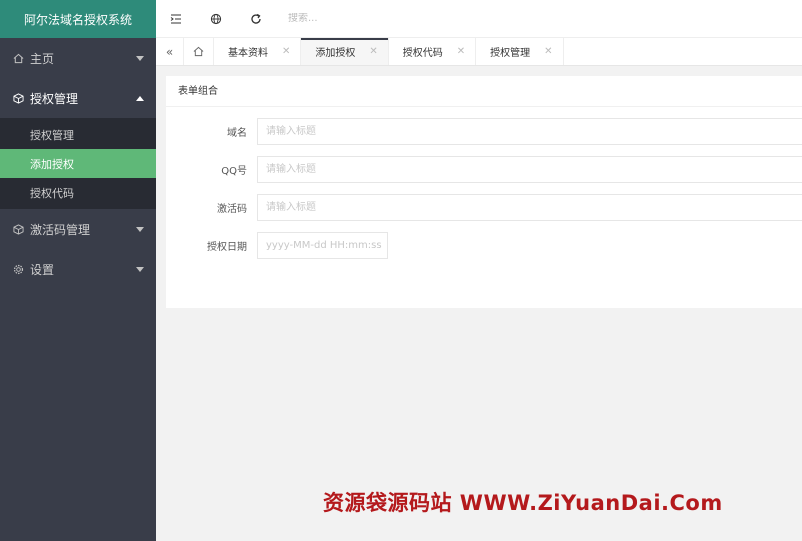  I want to click on form-row-domain: 域名, so click(484, 131).